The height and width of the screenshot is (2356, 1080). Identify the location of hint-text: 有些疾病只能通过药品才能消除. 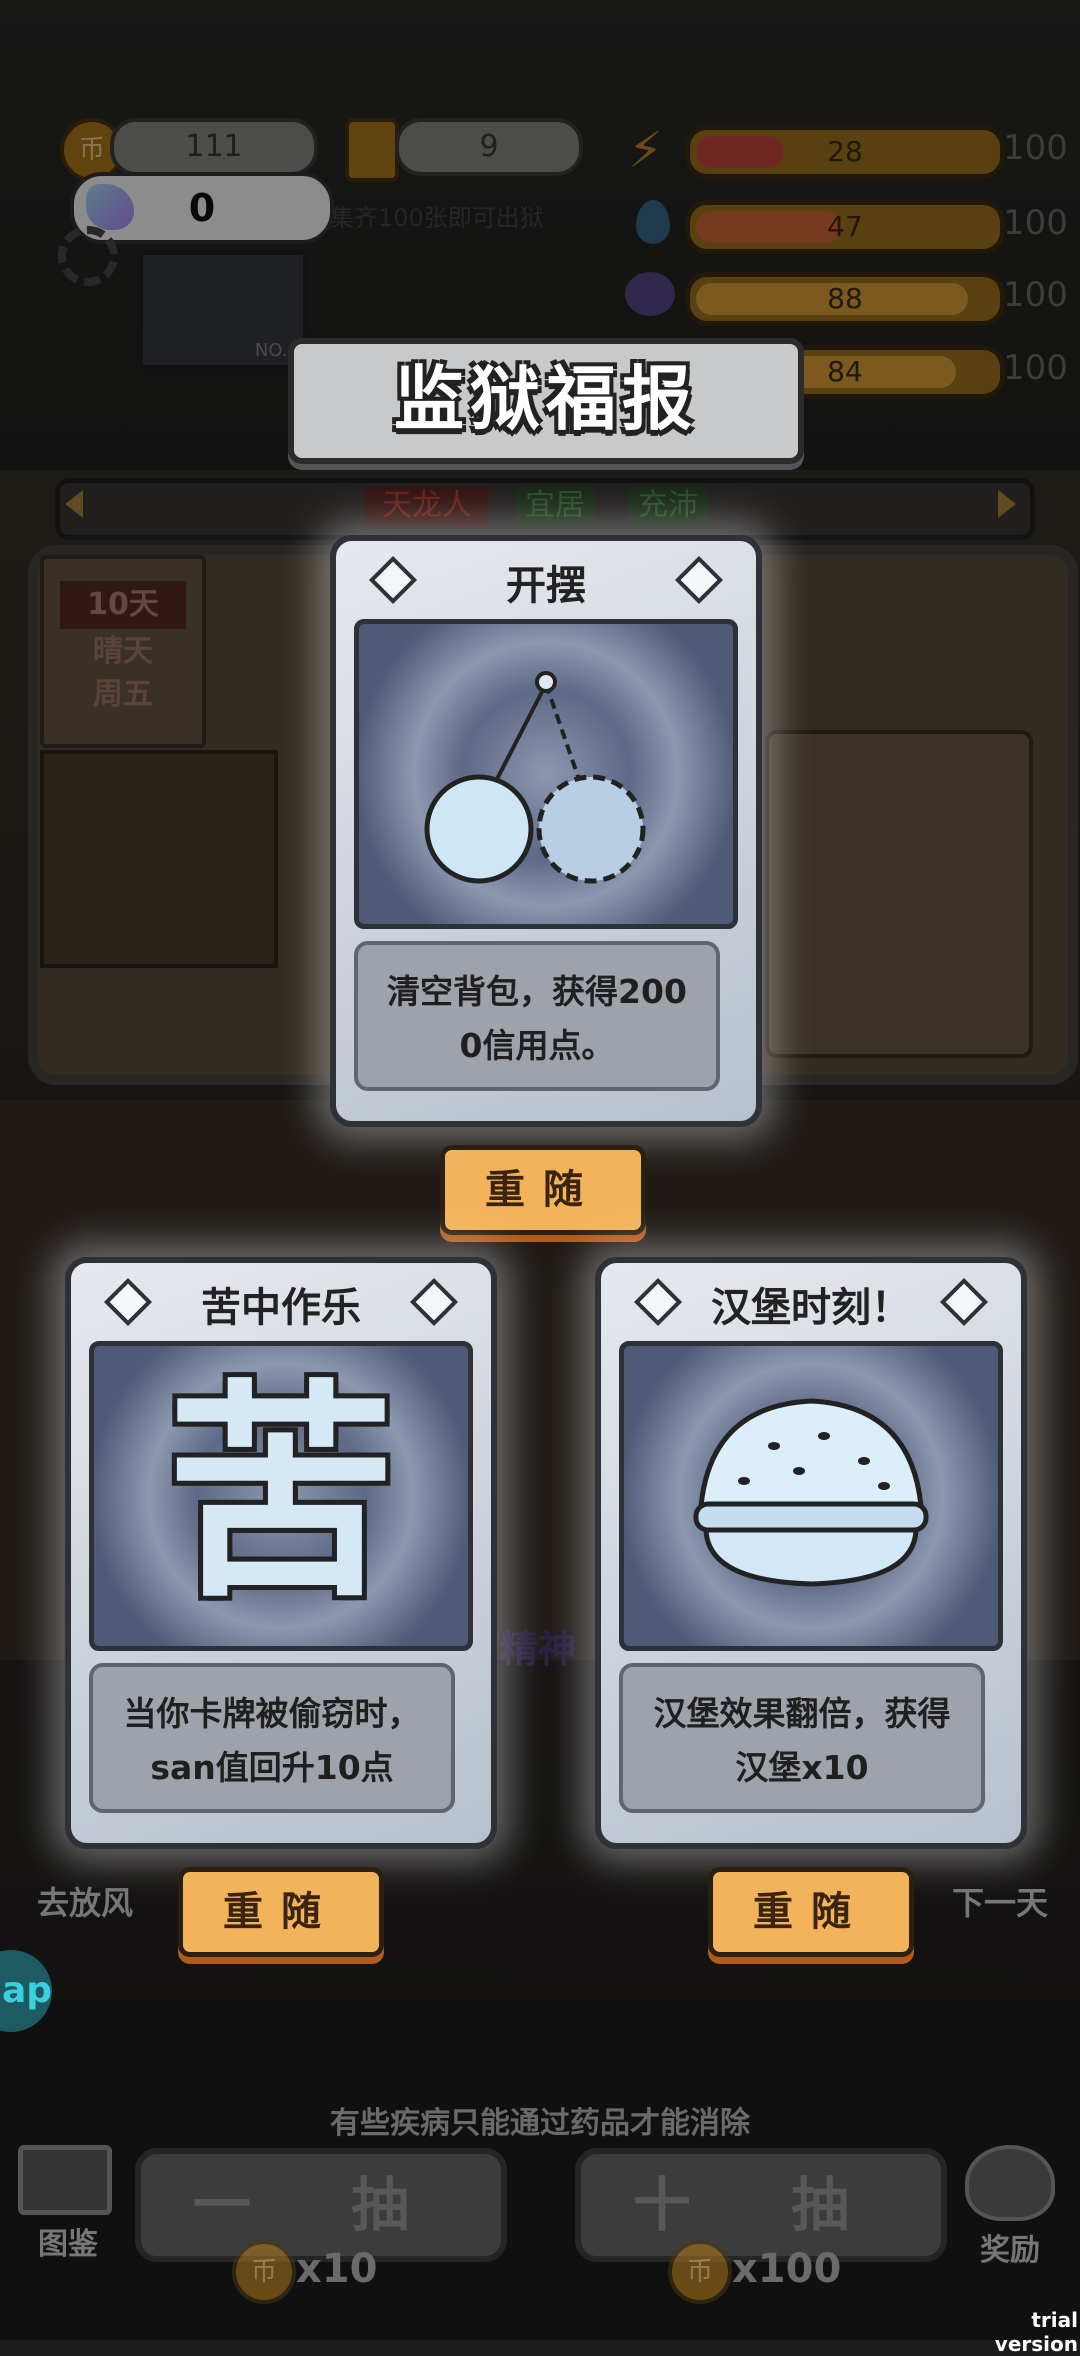
(540, 2123).